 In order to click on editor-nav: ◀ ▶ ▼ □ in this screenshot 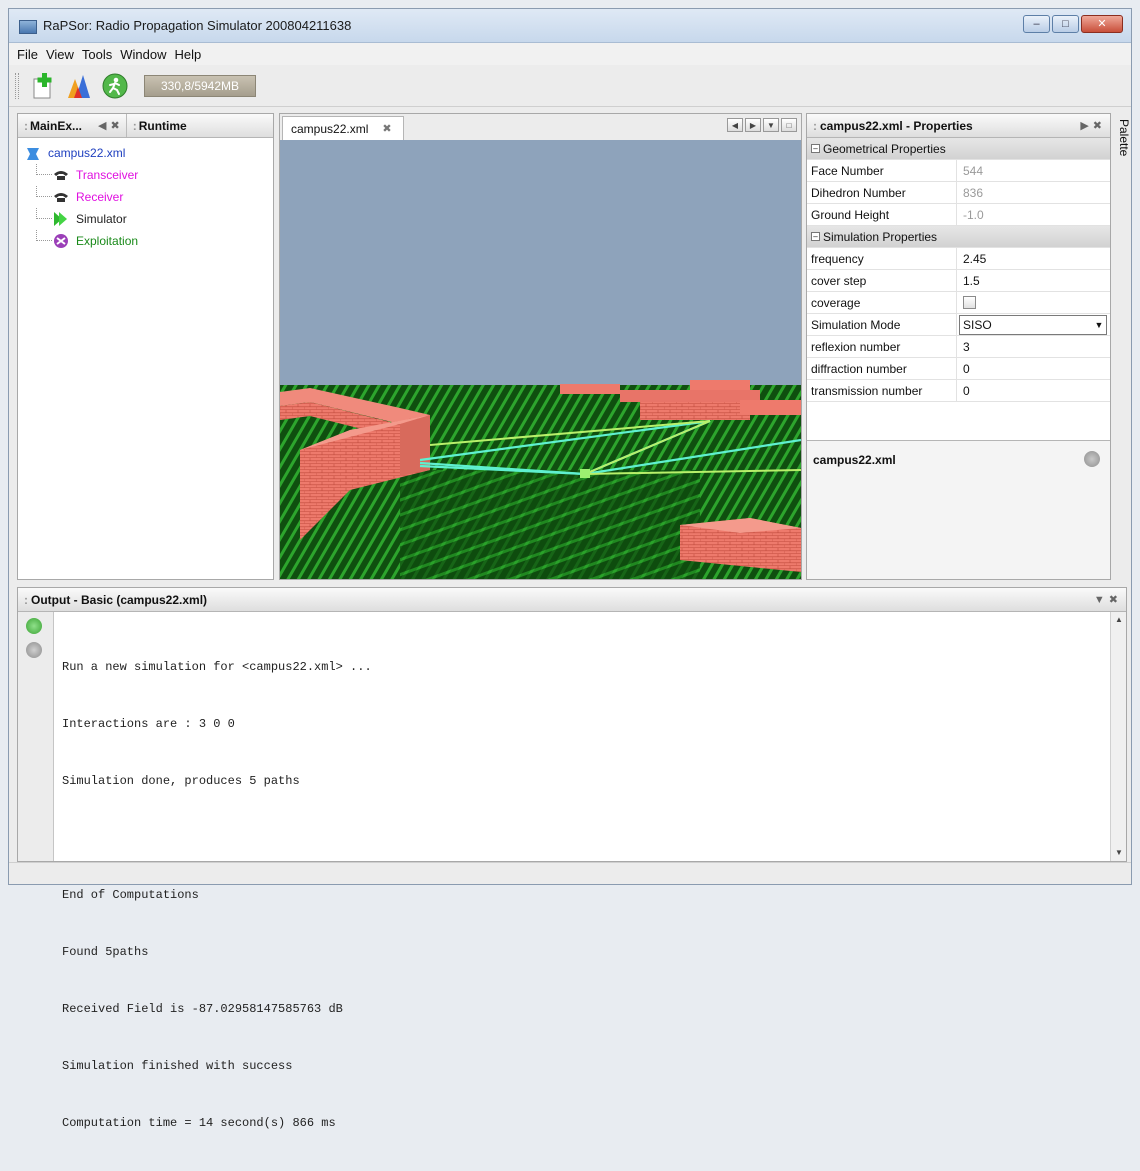, I will do `click(762, 125)`.